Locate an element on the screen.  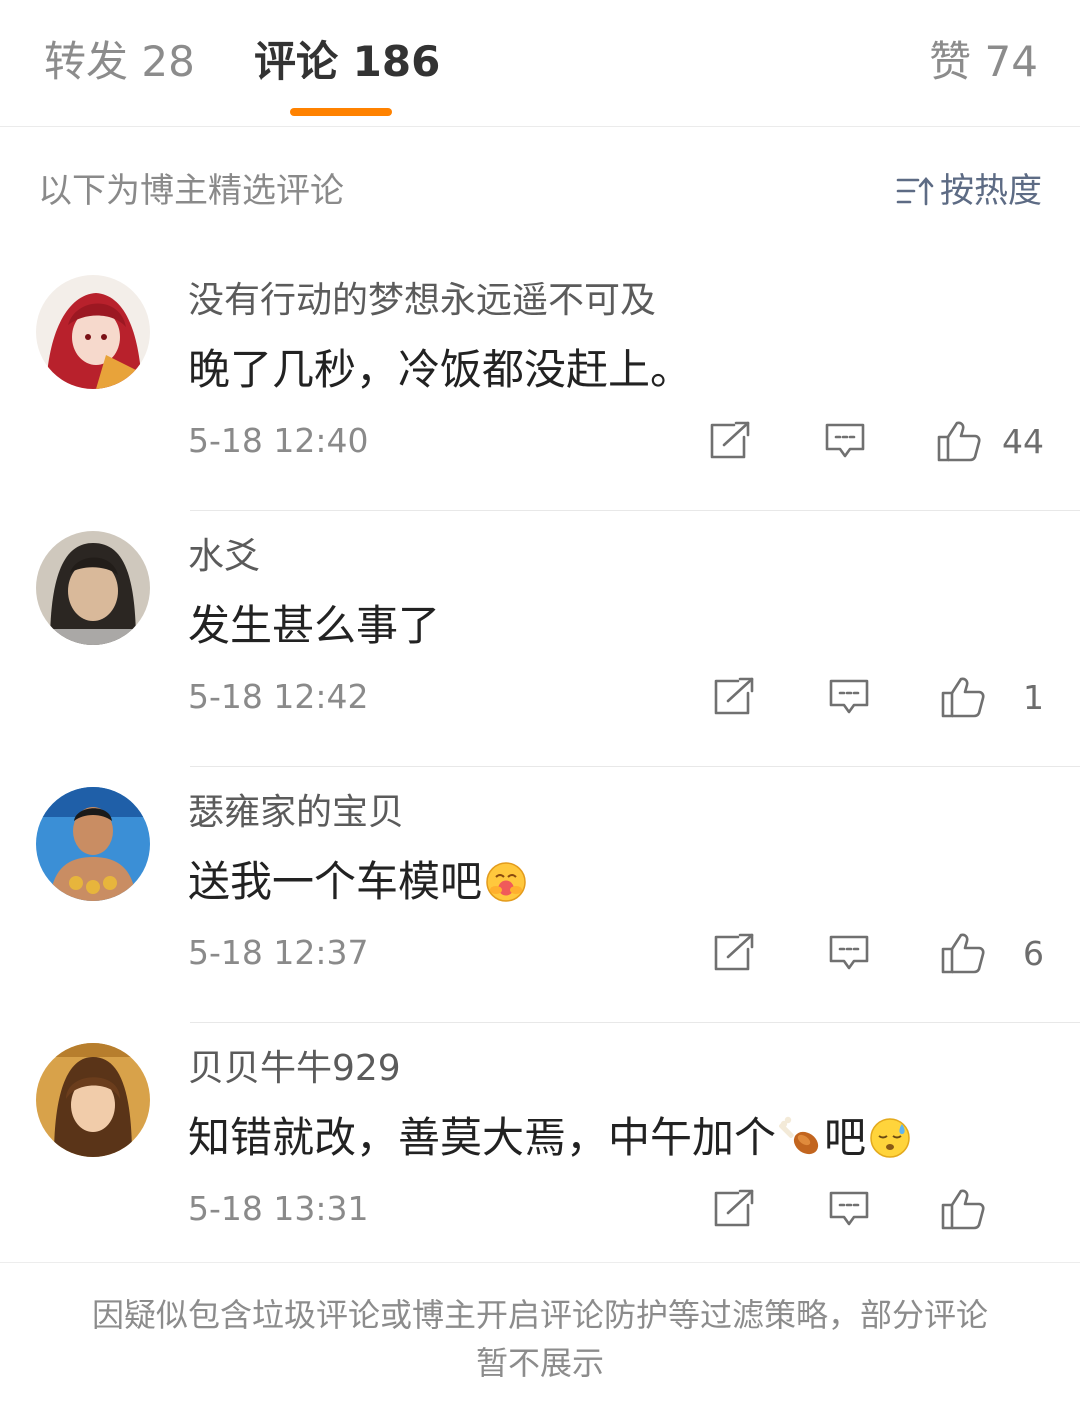
comment-text: 晚了几秒，冷饭都没赶上。 is located at coordinates (440, 370).